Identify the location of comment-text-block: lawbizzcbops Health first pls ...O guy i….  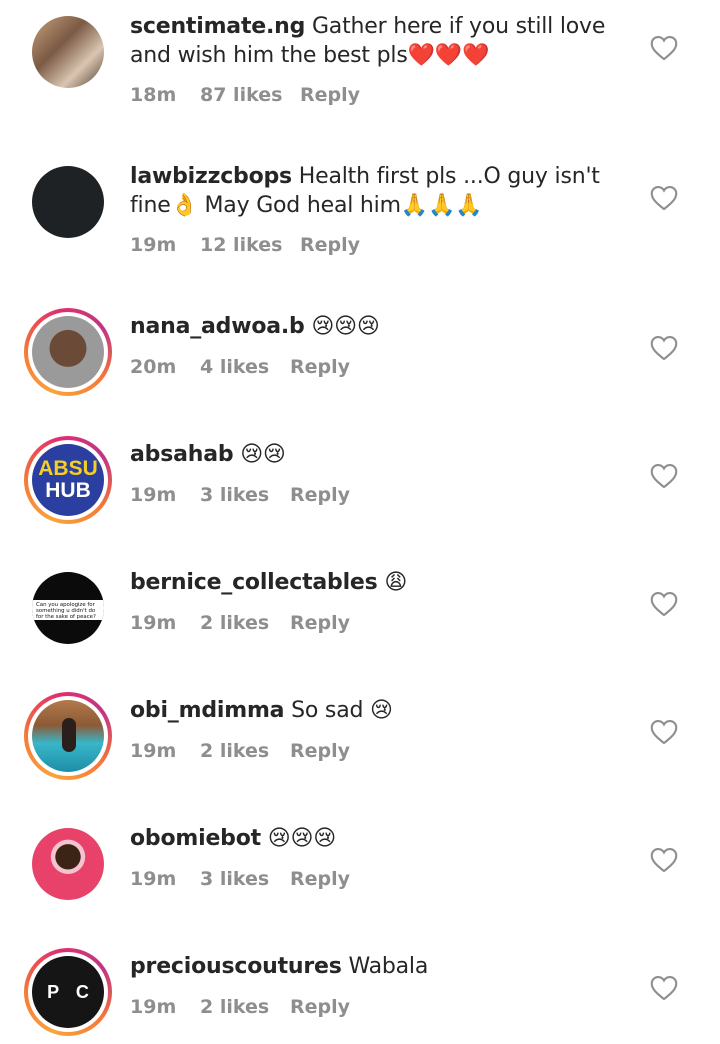
(380, 191).